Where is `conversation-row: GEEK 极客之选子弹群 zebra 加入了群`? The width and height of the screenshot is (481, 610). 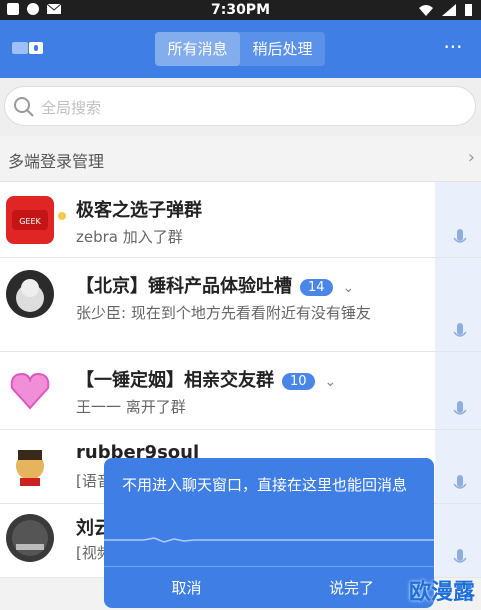 conversation-row: GEEK 极客之选子弹群 zebra 加入了群 is located at coordinates (240, 220).